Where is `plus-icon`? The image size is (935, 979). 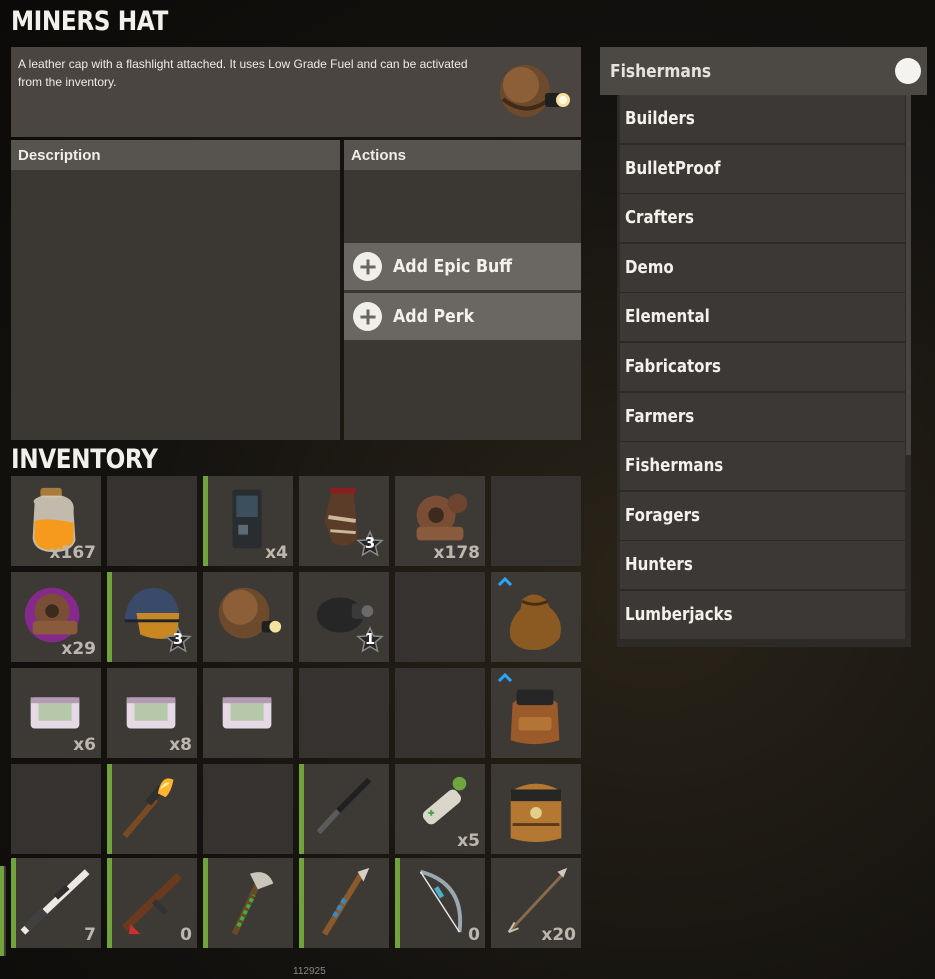
plus-icon is located at coordinates (367, 316).